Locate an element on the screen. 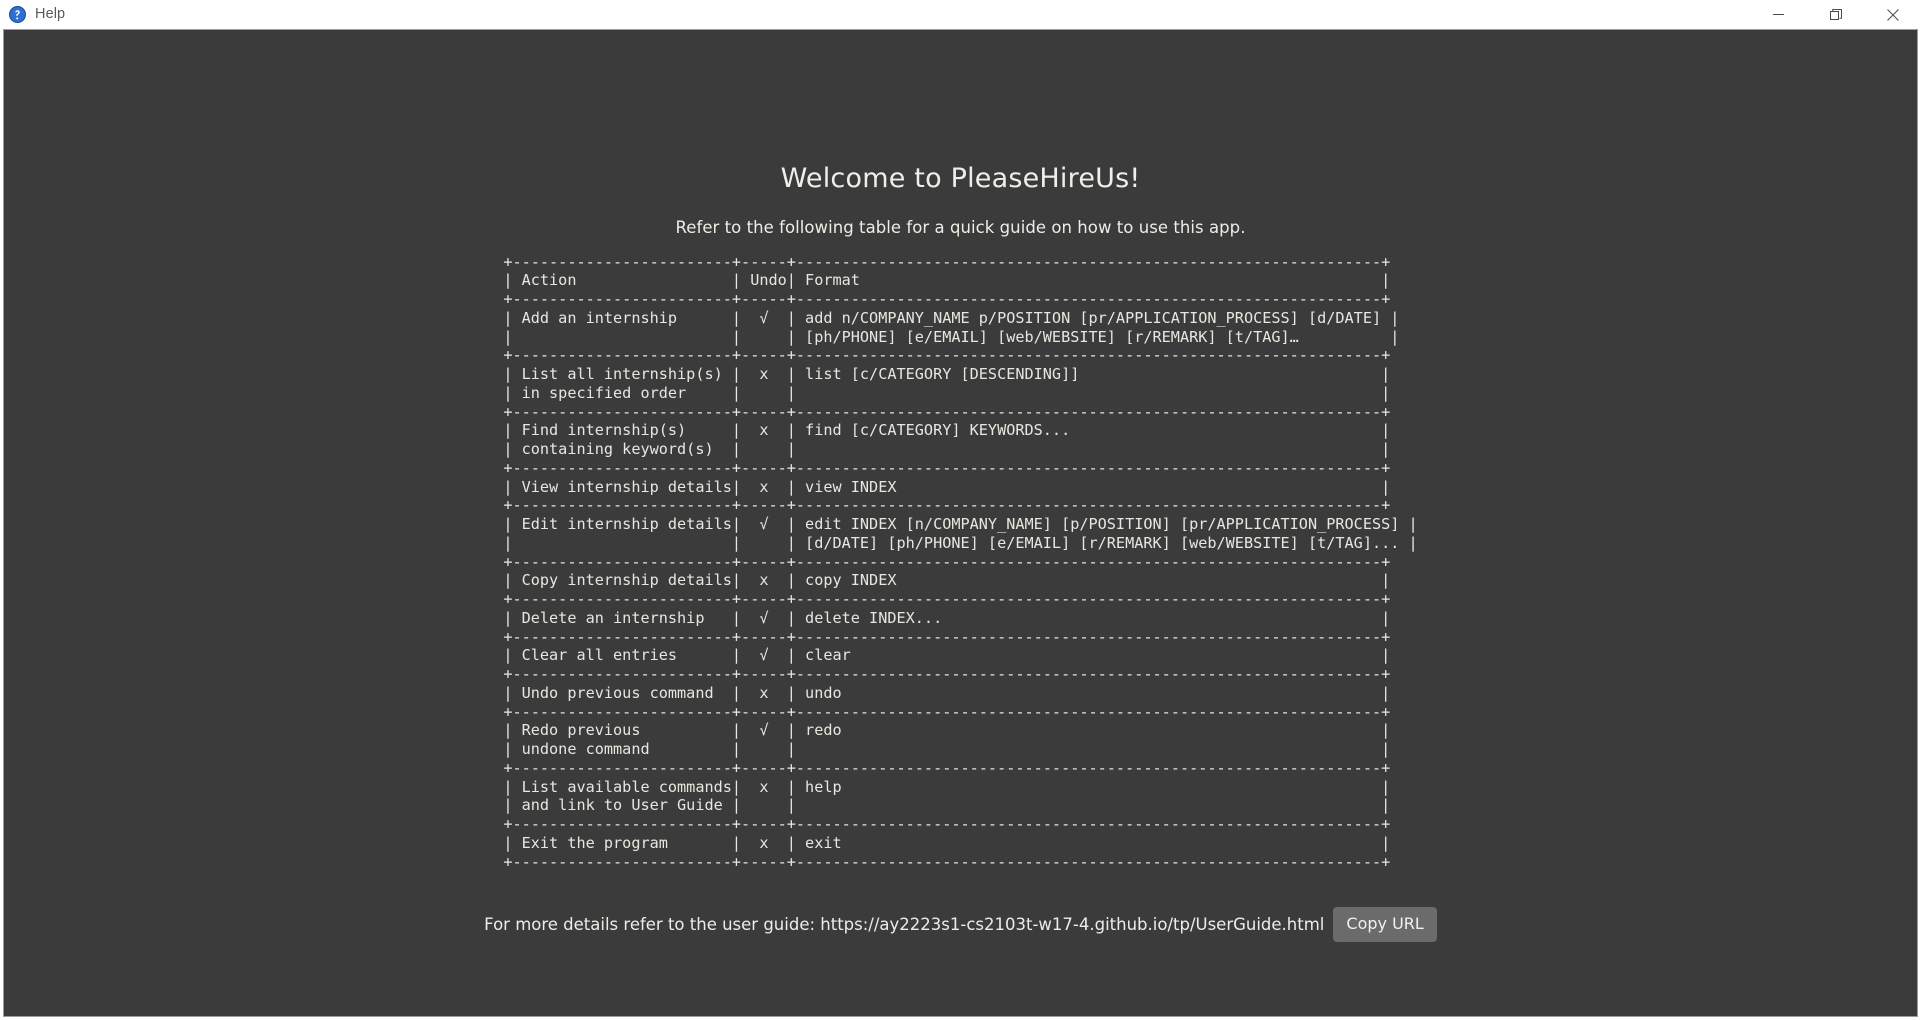 The height and width of the screenshot is (1020, 1921). minimize-button is located at coordinates (1778, 14).